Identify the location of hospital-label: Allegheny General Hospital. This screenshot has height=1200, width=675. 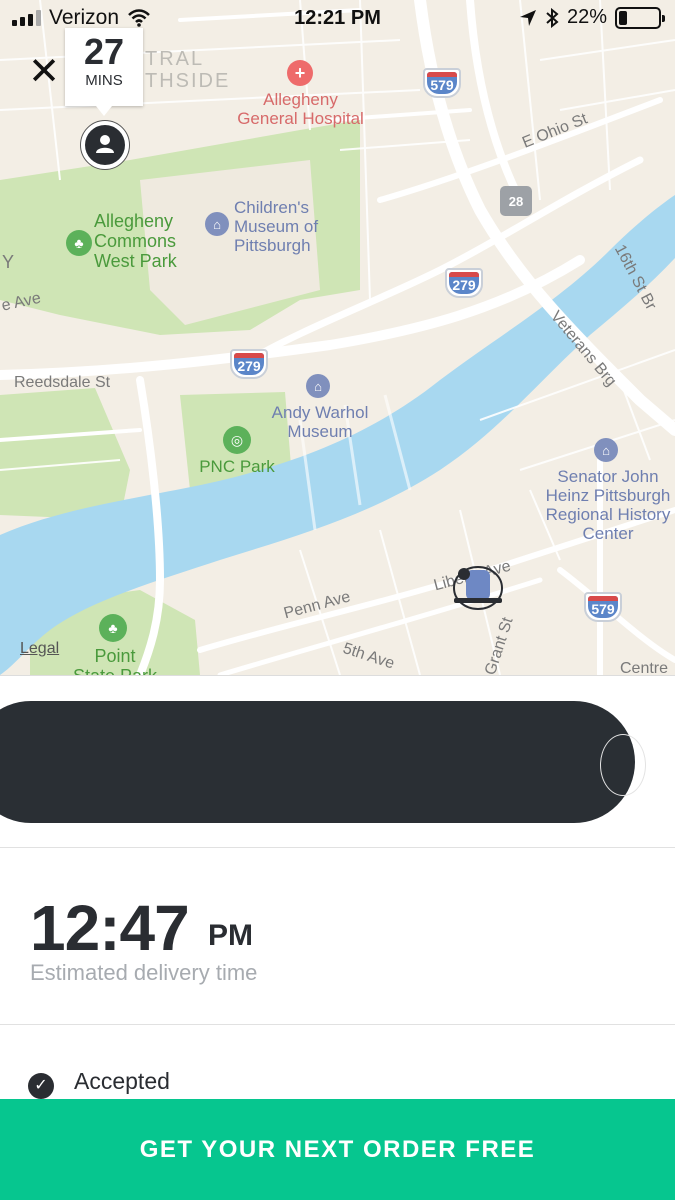
(300, 109).